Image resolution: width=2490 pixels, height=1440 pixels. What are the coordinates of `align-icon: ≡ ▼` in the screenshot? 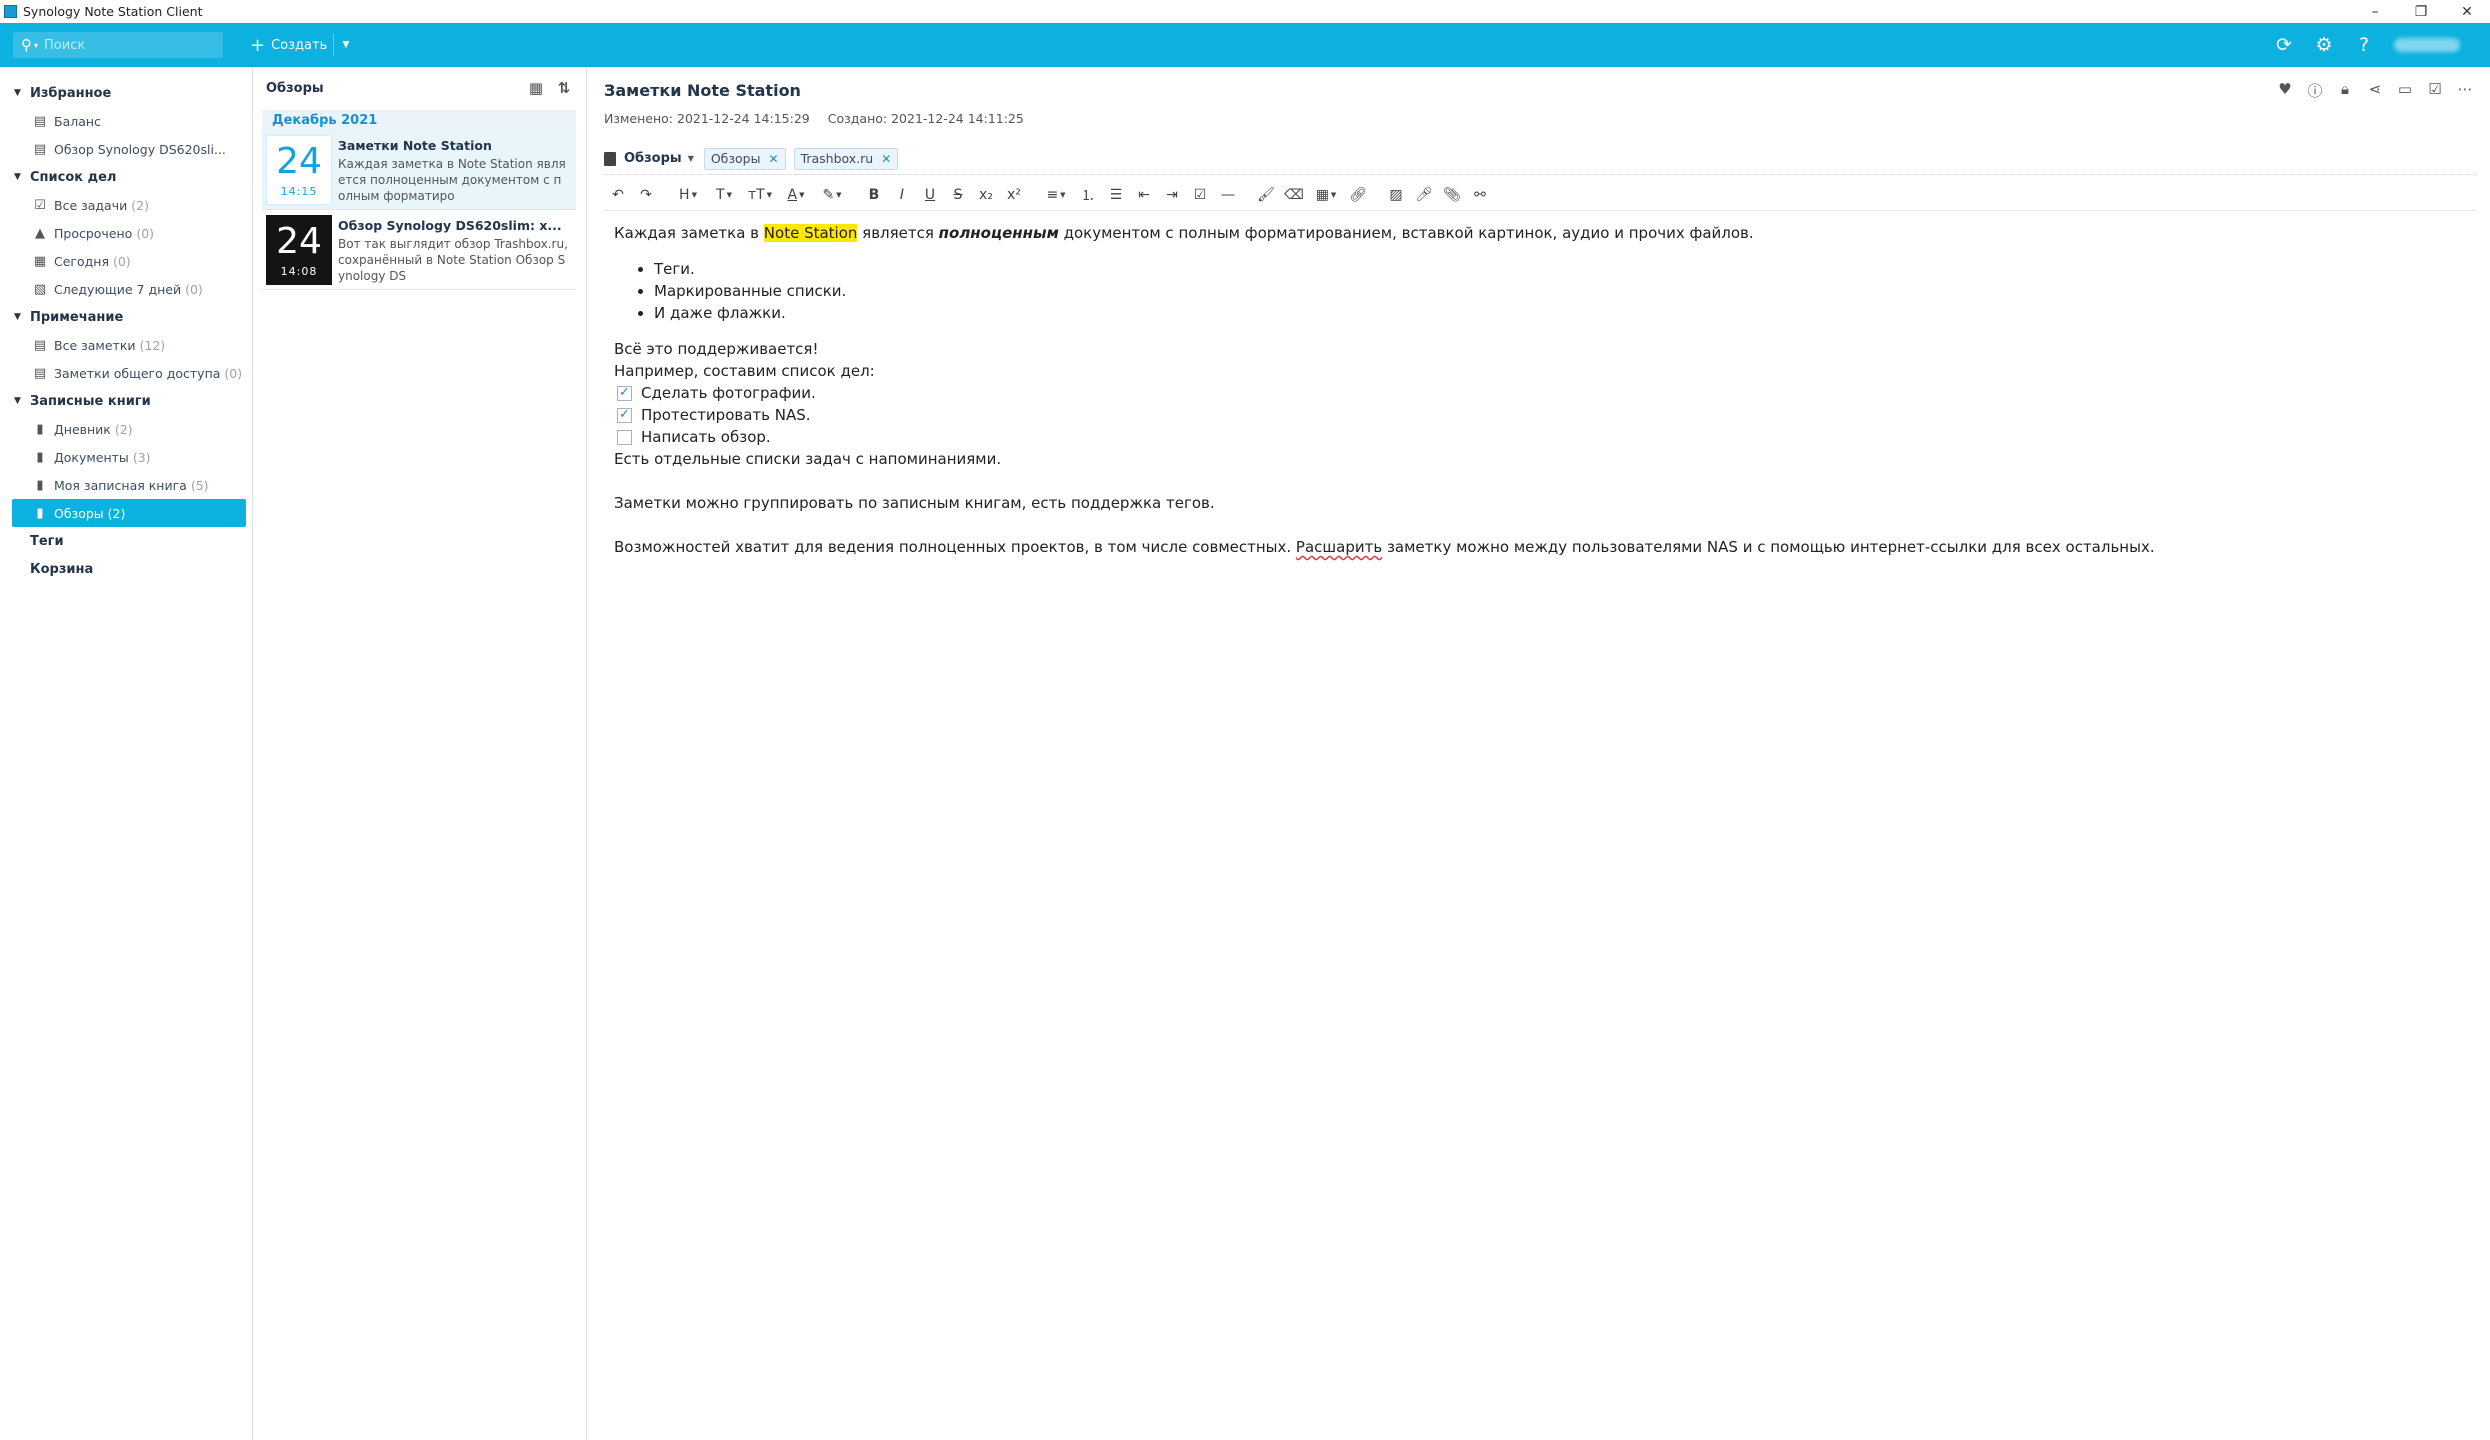 It's located at (1056, 195).